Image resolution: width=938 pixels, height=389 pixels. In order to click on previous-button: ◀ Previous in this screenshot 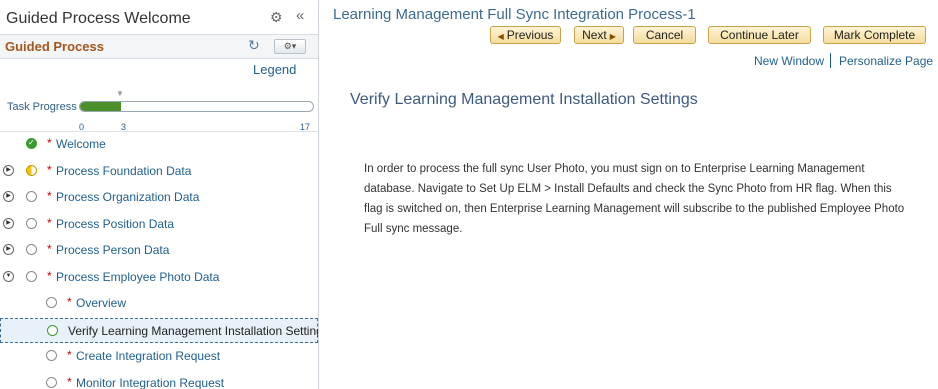, I will do `click(525, 35)`.